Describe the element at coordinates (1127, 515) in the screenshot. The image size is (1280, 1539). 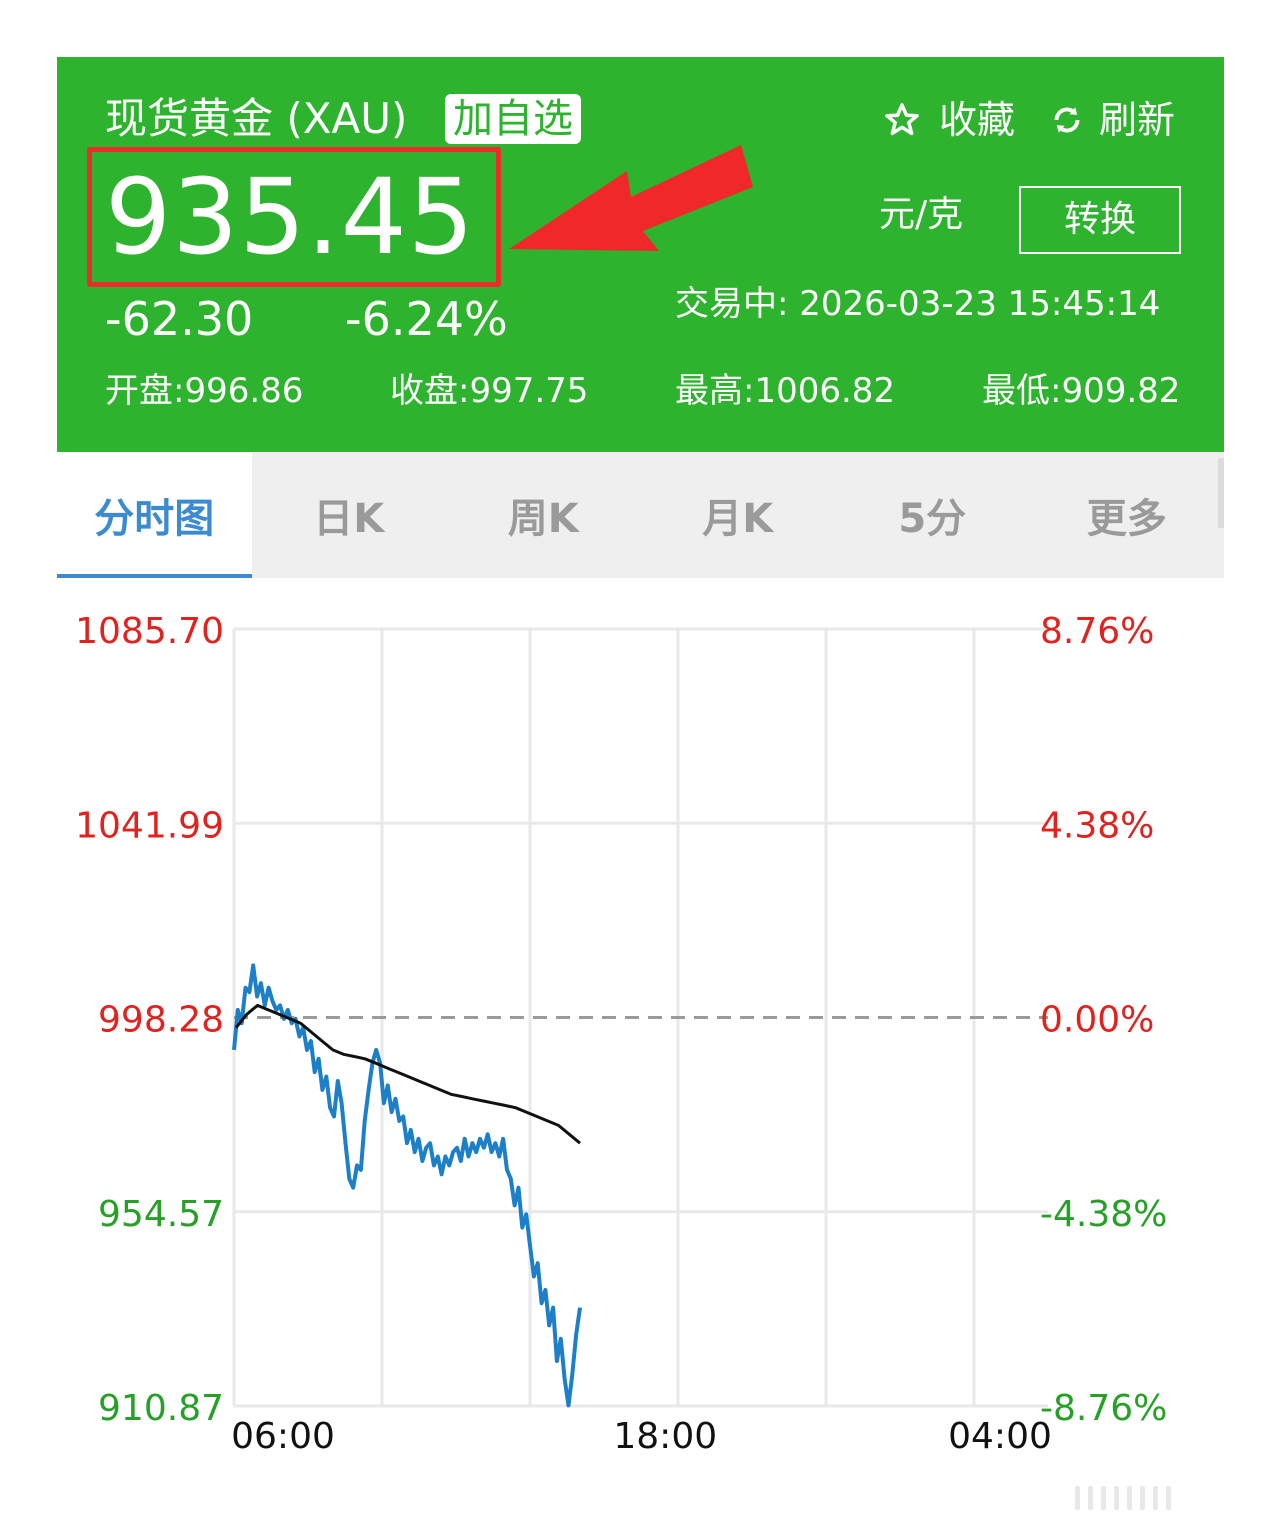
I see `tab-more: 更多` at that location.